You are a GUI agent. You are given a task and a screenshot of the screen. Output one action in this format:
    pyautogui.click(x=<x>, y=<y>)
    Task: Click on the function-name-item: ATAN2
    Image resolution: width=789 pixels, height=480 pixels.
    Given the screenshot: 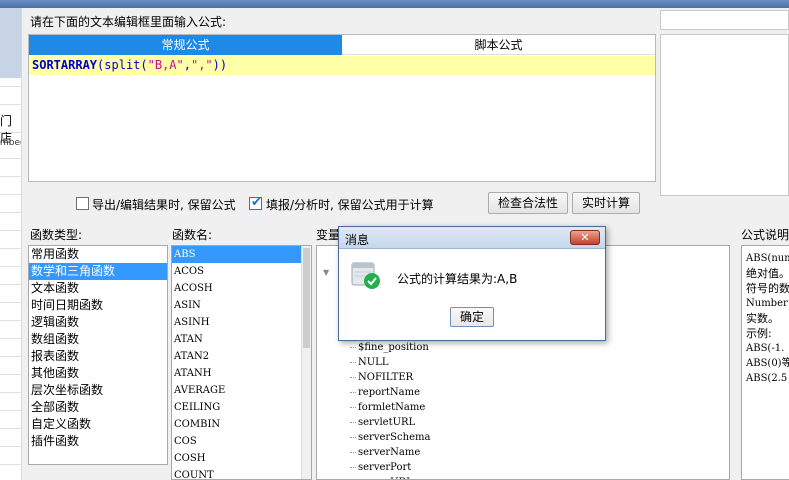 What is the action you would take?
    pyautogui.click(x=241, y=356)
    